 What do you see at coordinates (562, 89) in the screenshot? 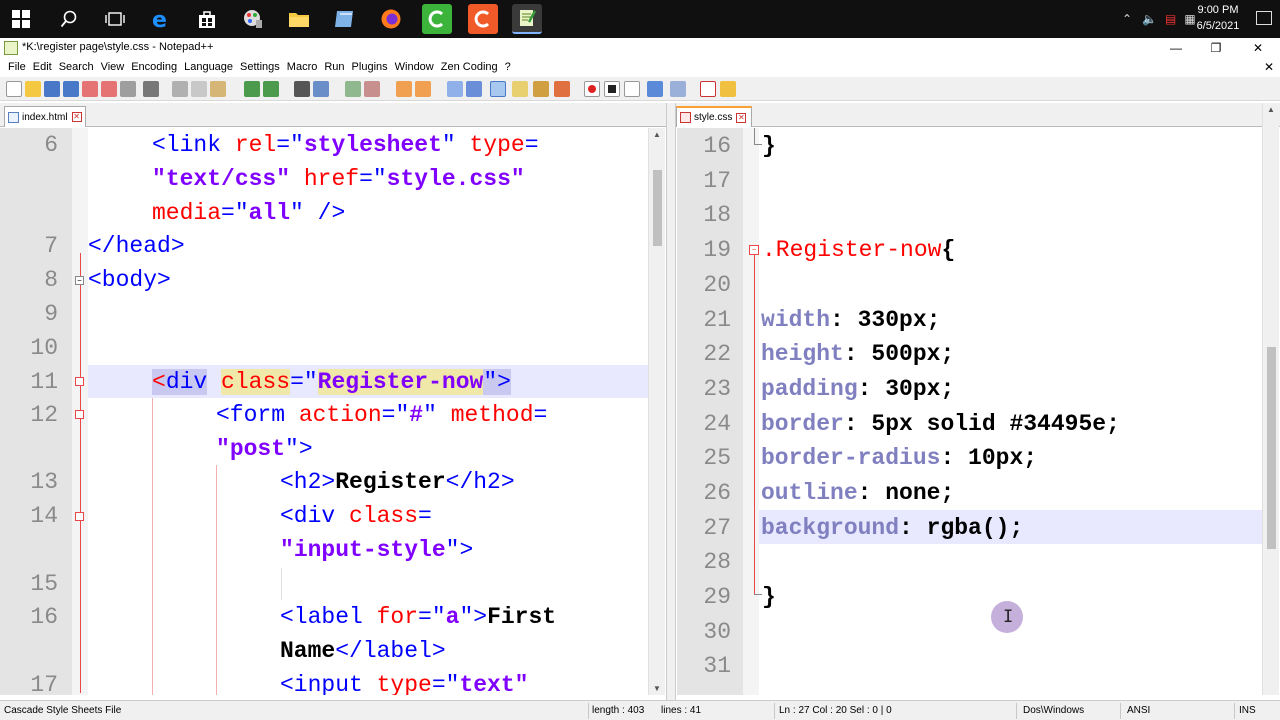
I see `function-list-icon` at bounding box center [562, 89].